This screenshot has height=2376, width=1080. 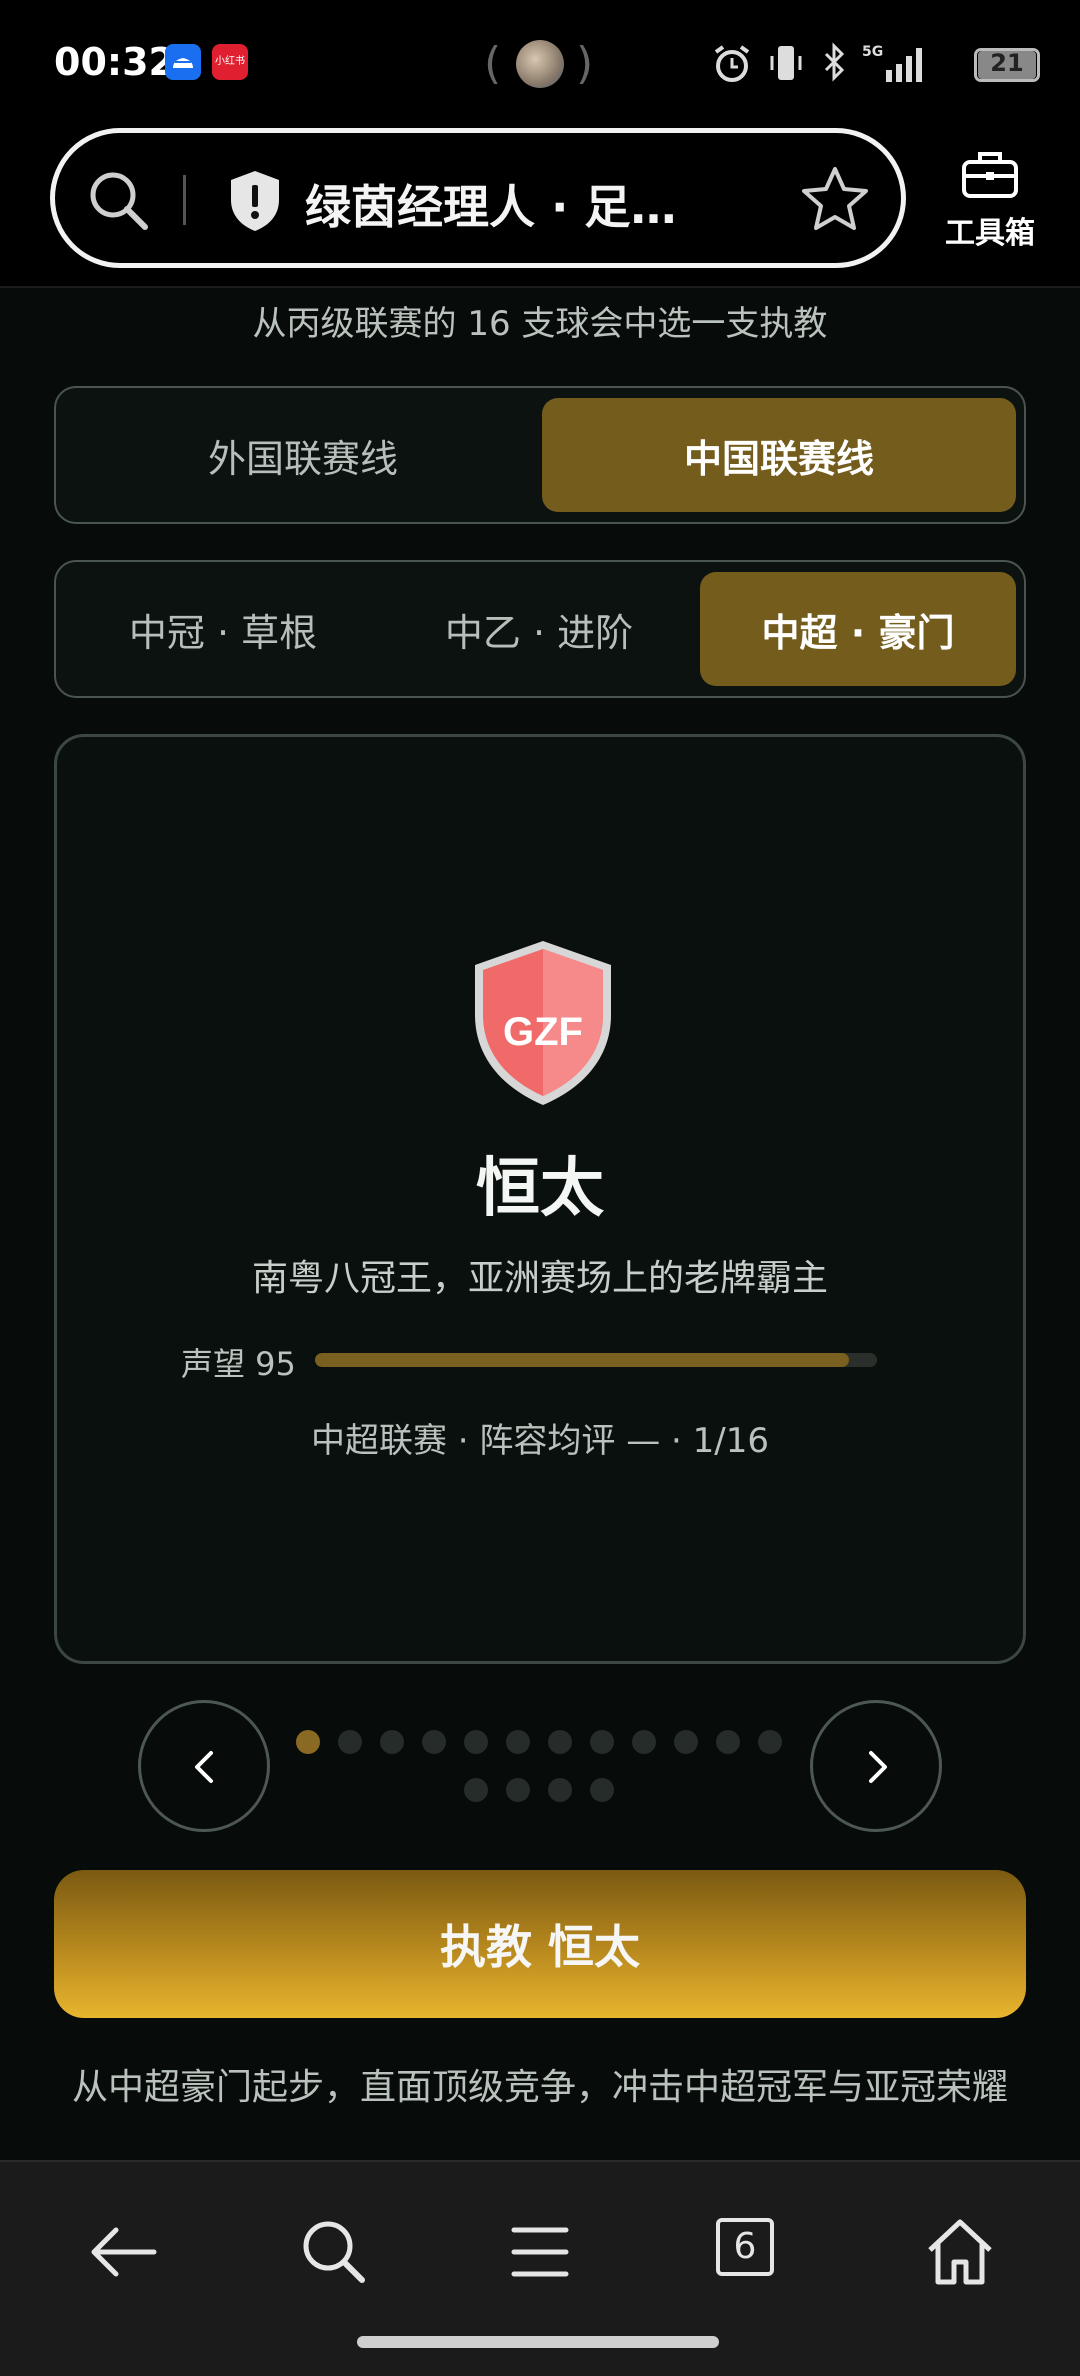 I want to click on home-button, so click(x=960, y=2252).